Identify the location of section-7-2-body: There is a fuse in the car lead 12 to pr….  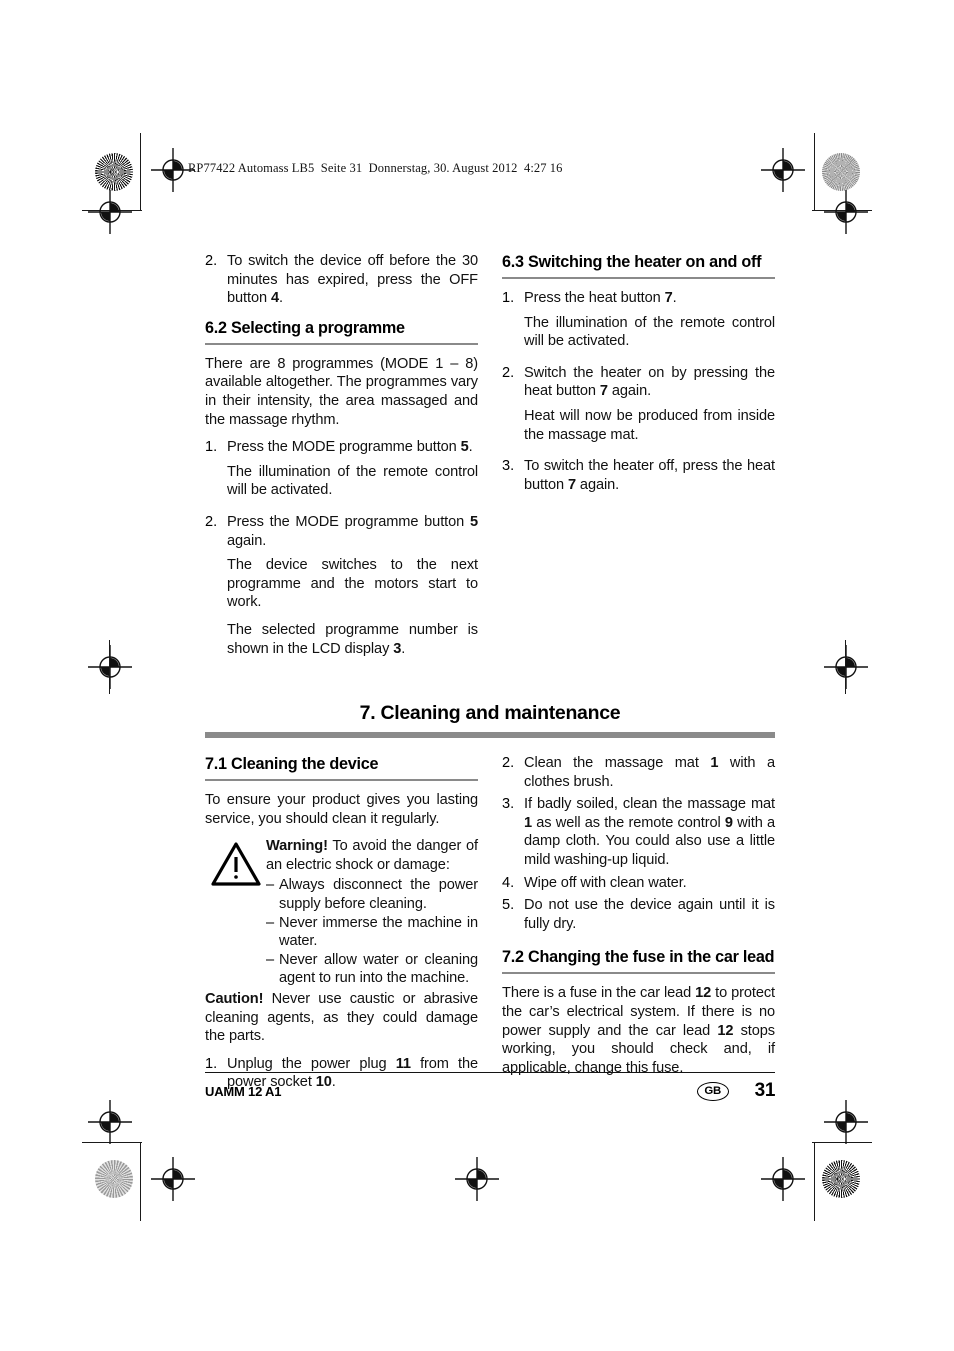
(638, 1030).